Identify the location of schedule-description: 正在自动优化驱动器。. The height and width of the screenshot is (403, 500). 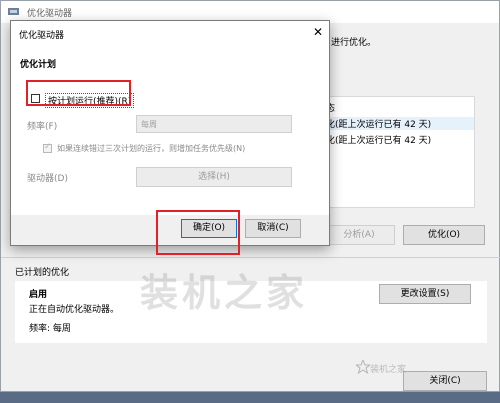
(74, 310).